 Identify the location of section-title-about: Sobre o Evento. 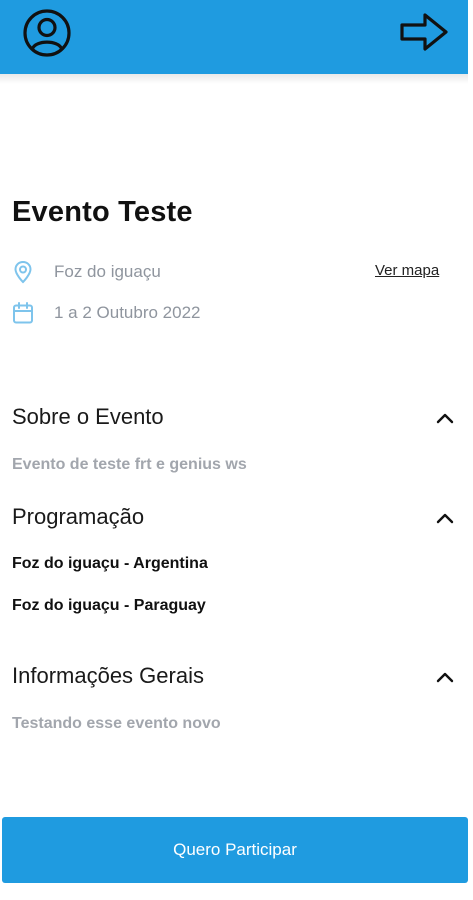
(88, 416).